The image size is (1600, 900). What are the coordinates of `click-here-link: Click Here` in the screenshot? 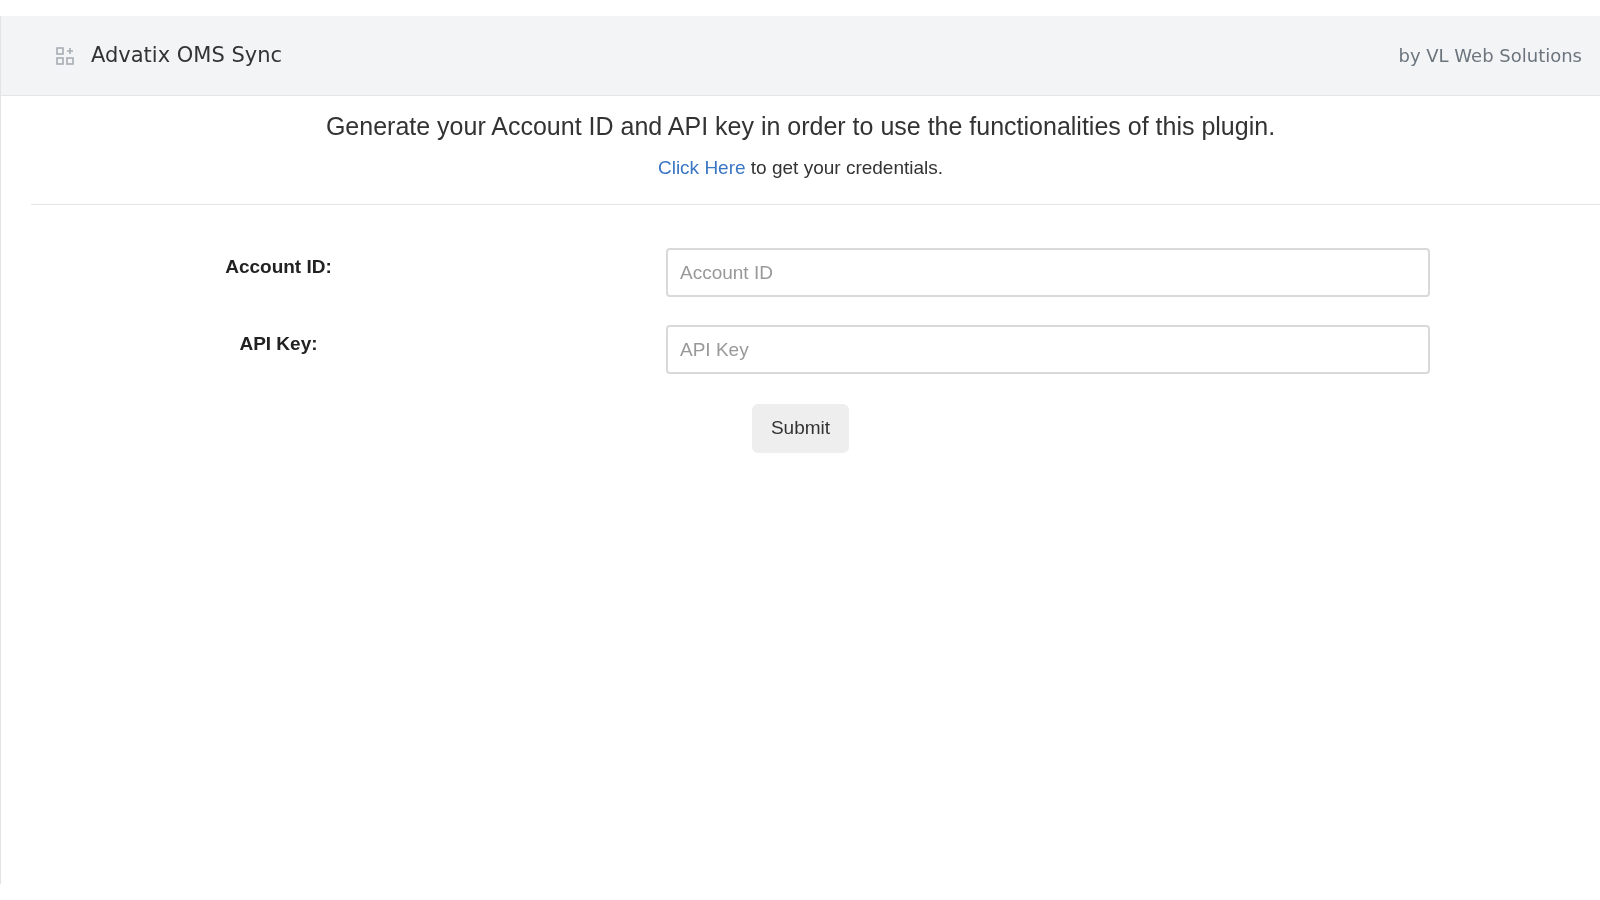 It's located at (701, 167).